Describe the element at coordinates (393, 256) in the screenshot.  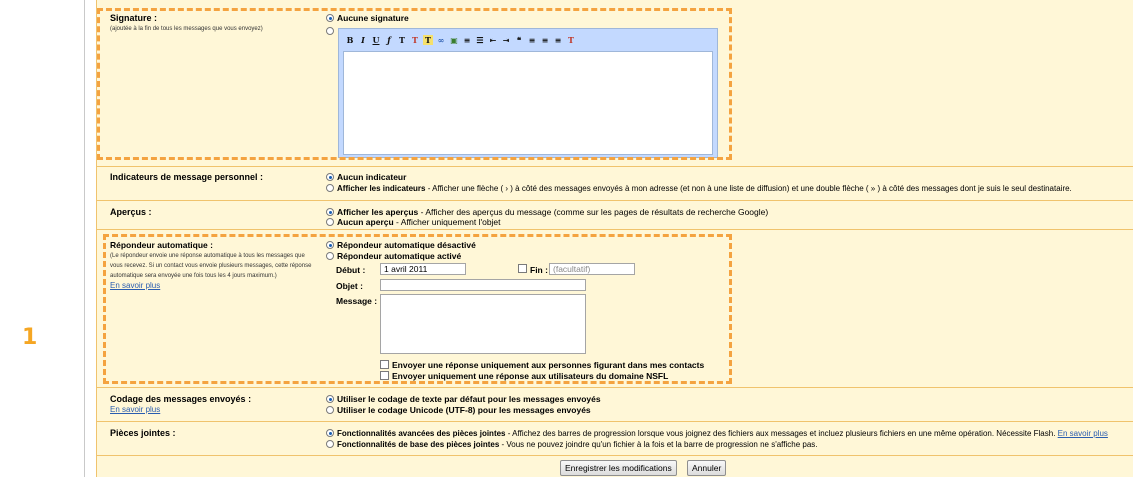
I see `autoreply-on-option: Répondeur automatique activé` at that location.